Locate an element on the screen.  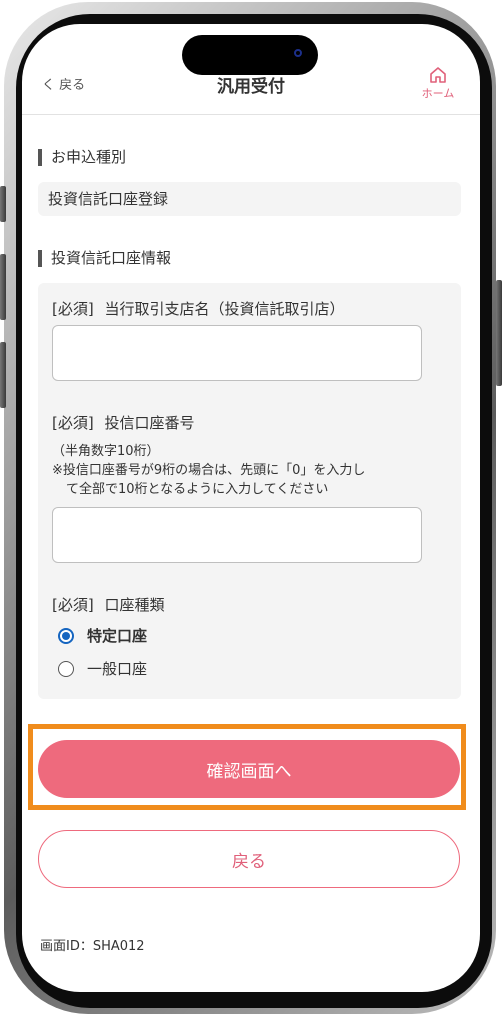
phone-volume-up-button is located at coordinates (3, 287).